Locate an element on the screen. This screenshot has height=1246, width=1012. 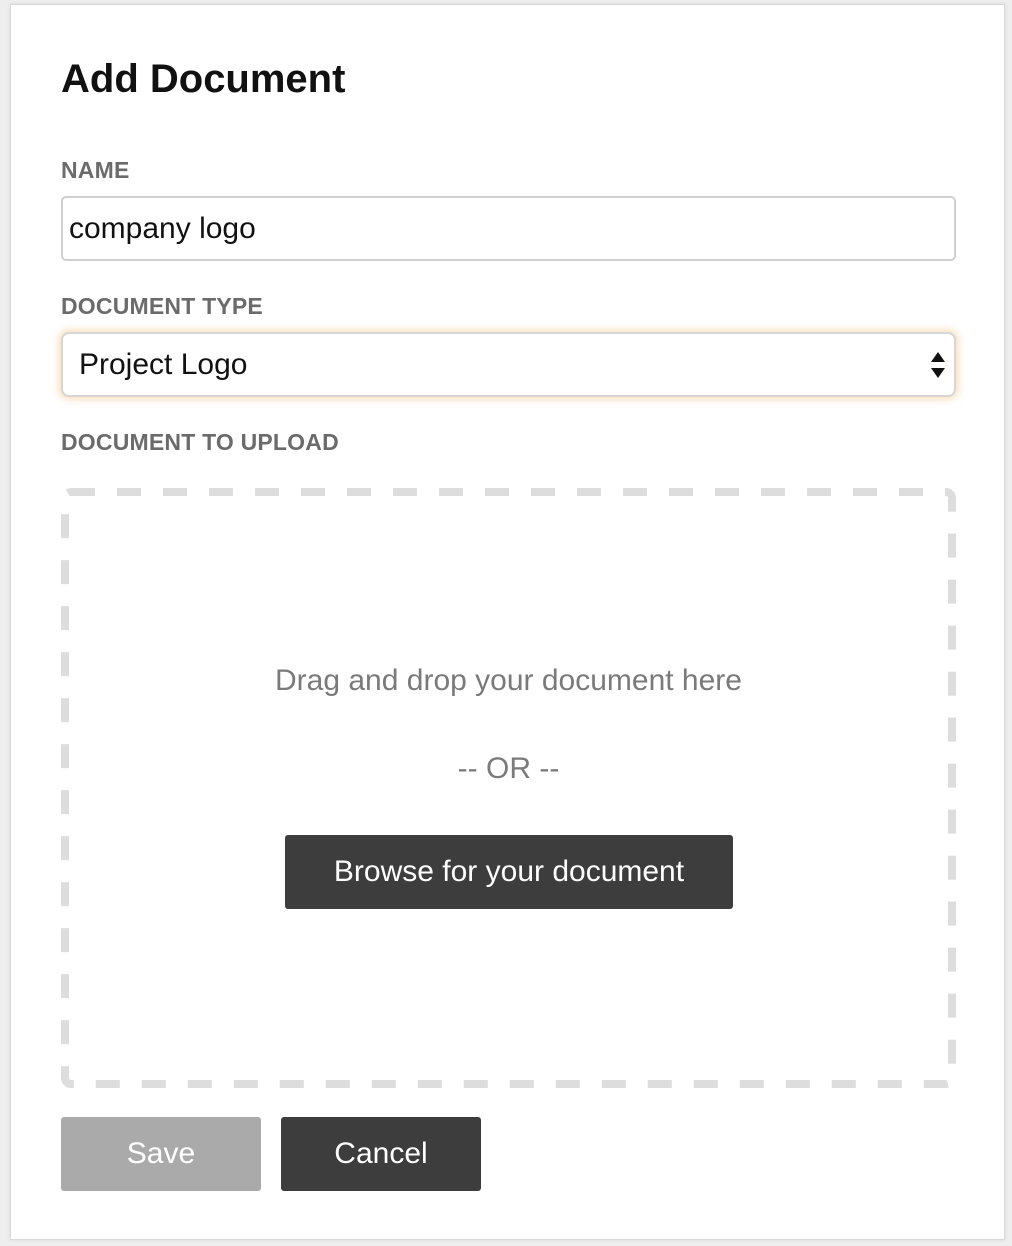
name-label: NAME is located at coordinates (95, 170).